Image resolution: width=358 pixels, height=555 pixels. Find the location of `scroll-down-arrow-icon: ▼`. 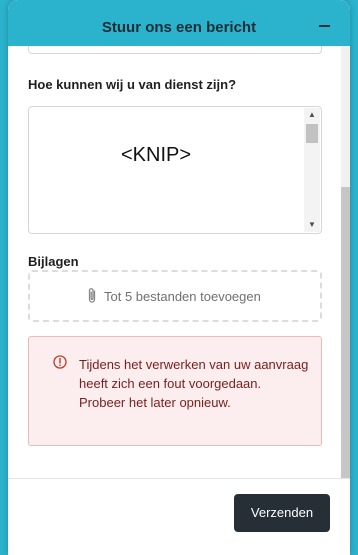

scroll-down-arrow-icon: ▼ is located at coordinates (312, 225).